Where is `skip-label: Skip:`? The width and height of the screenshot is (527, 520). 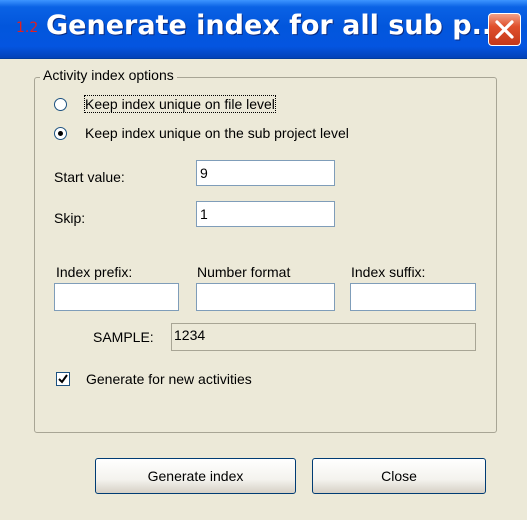
skip-label: Skip: is located at coordinates (70, 218).